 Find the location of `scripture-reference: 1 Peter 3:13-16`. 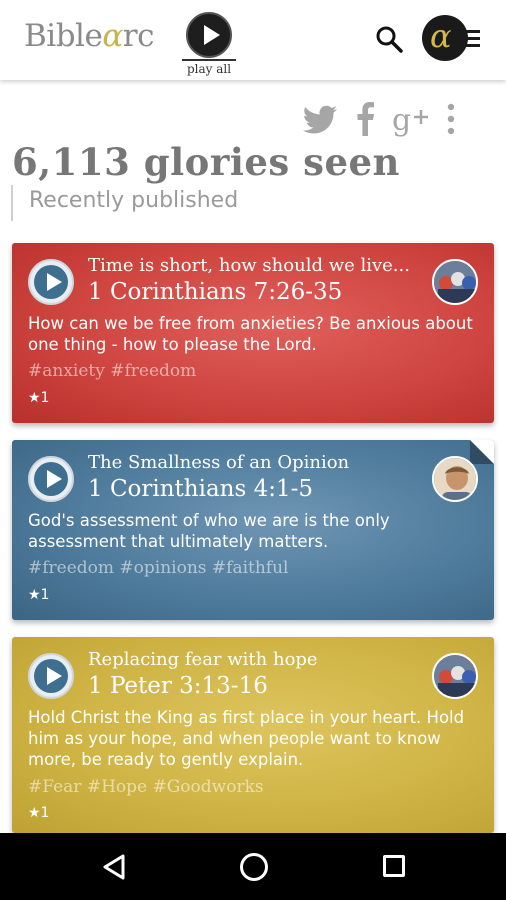

scripture-reference: 1 Peter 3:13-16 is located at coordinates (178, 686).